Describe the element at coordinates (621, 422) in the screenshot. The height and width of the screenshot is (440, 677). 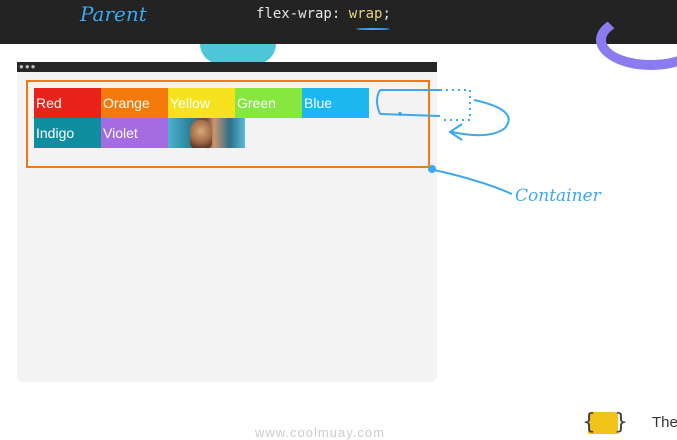
I see `logo-bracket-right: }` at that location.